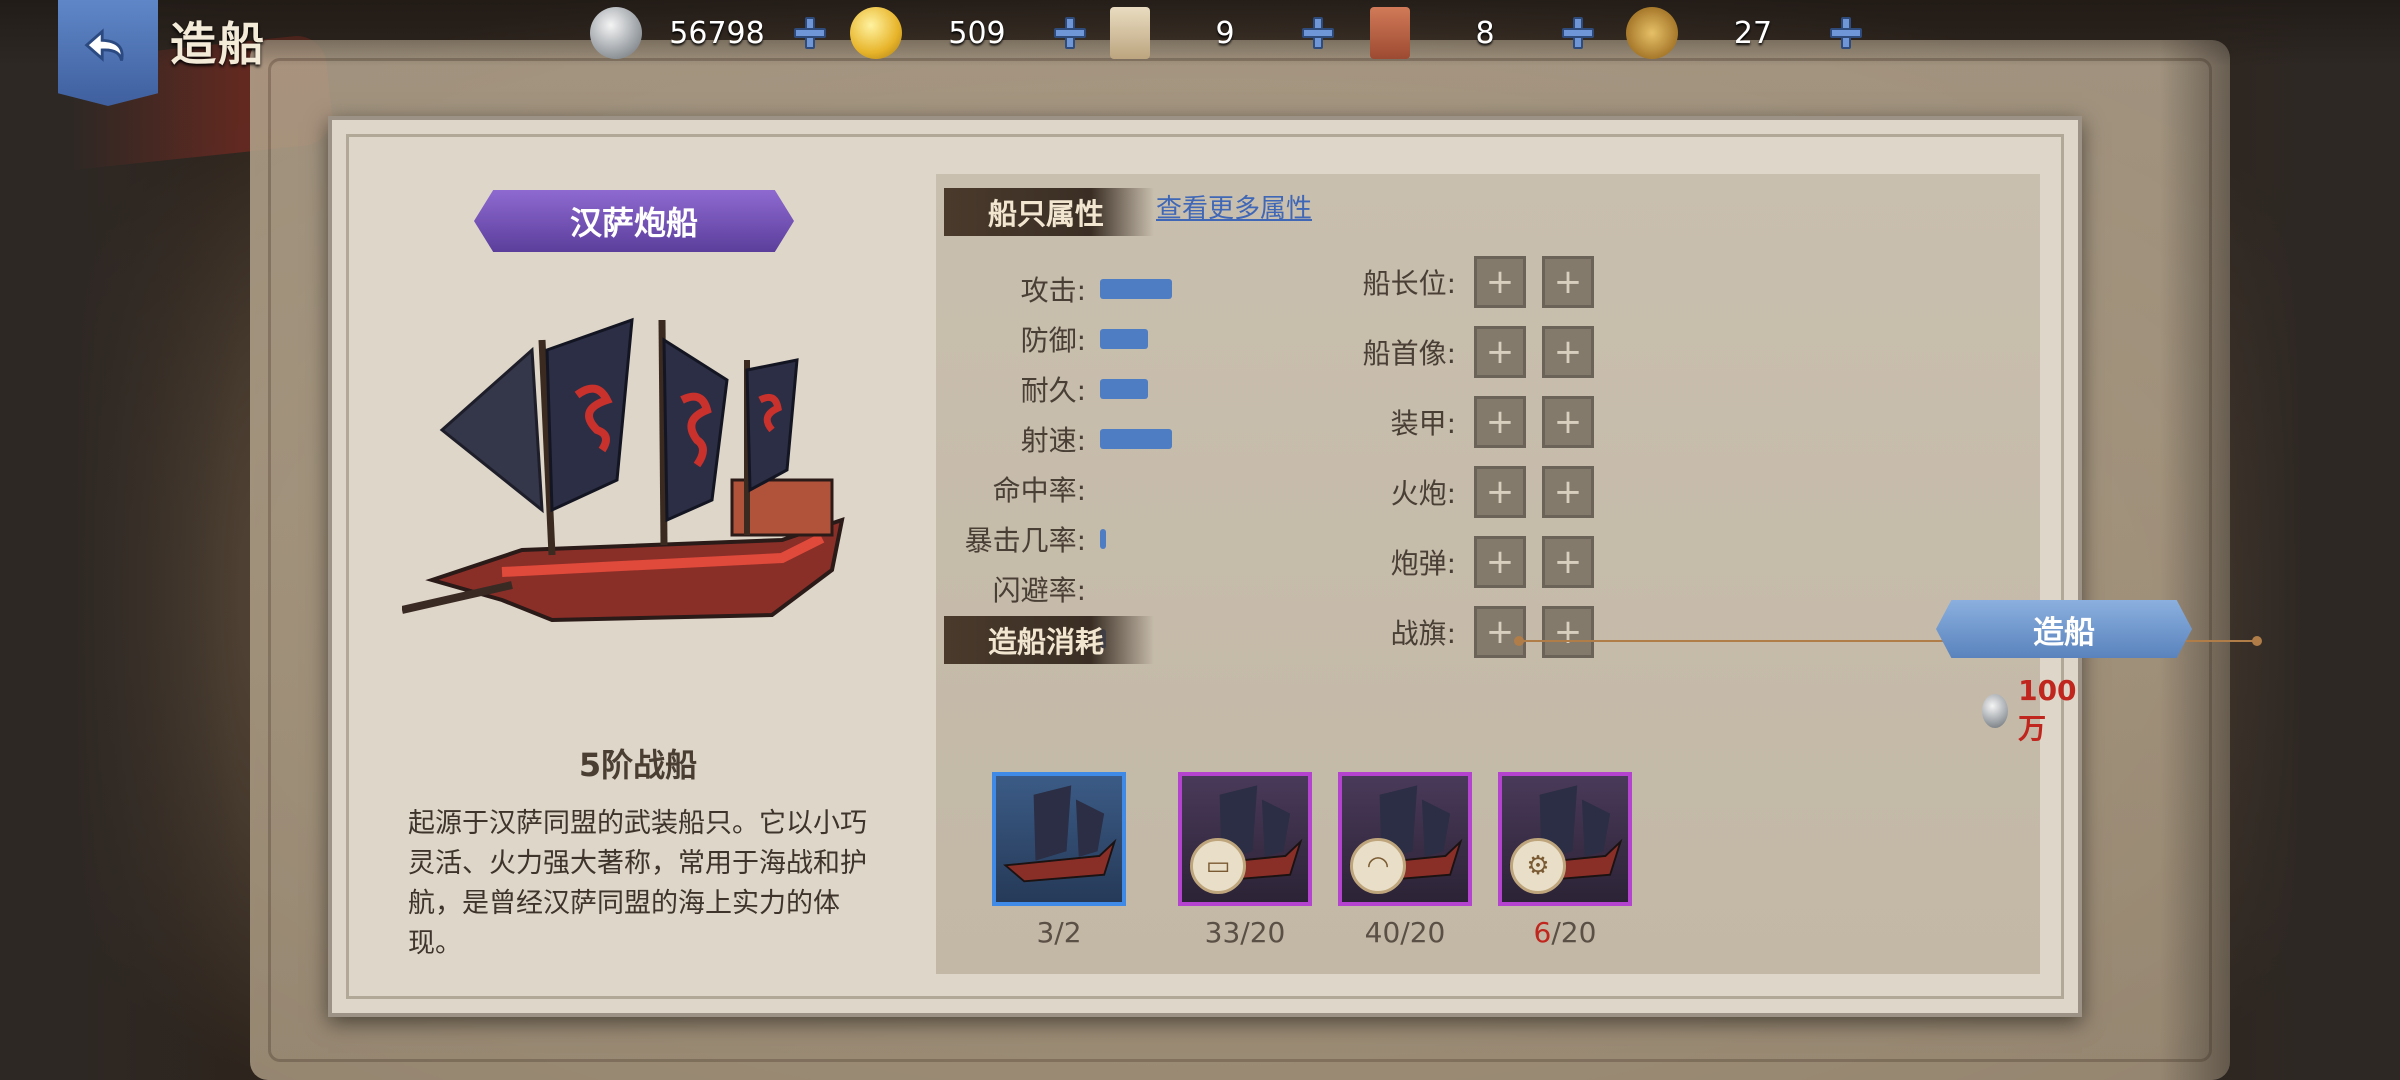  I want to click on ship-tier: 5阶战船, so click(638, 765).